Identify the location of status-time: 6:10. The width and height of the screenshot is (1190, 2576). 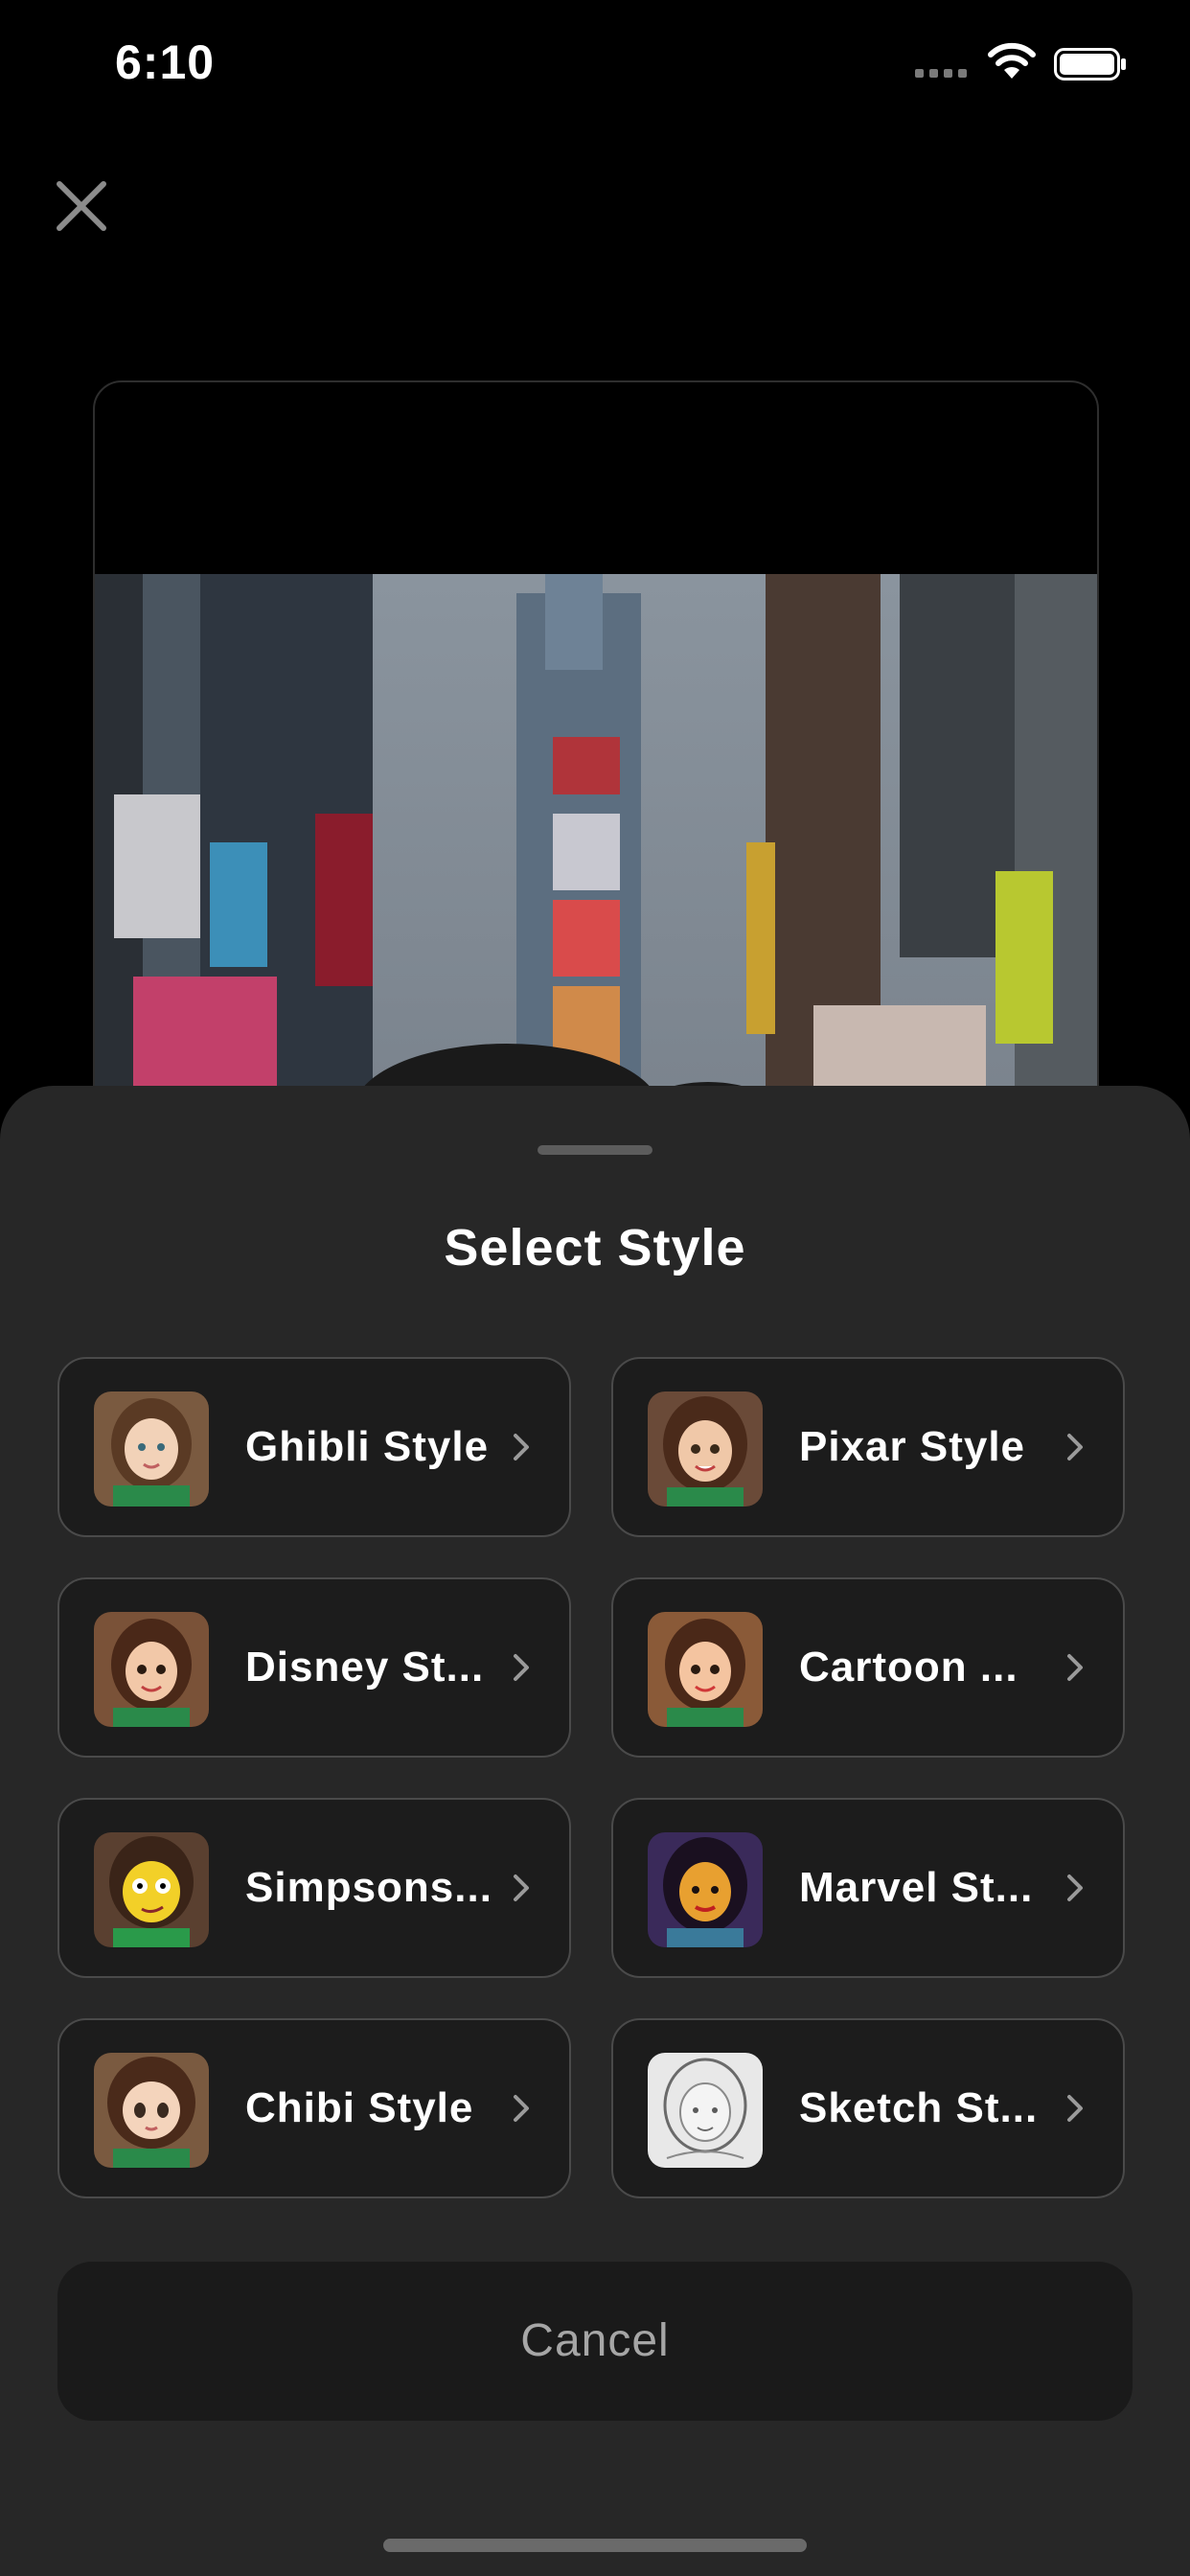
(166, 62).